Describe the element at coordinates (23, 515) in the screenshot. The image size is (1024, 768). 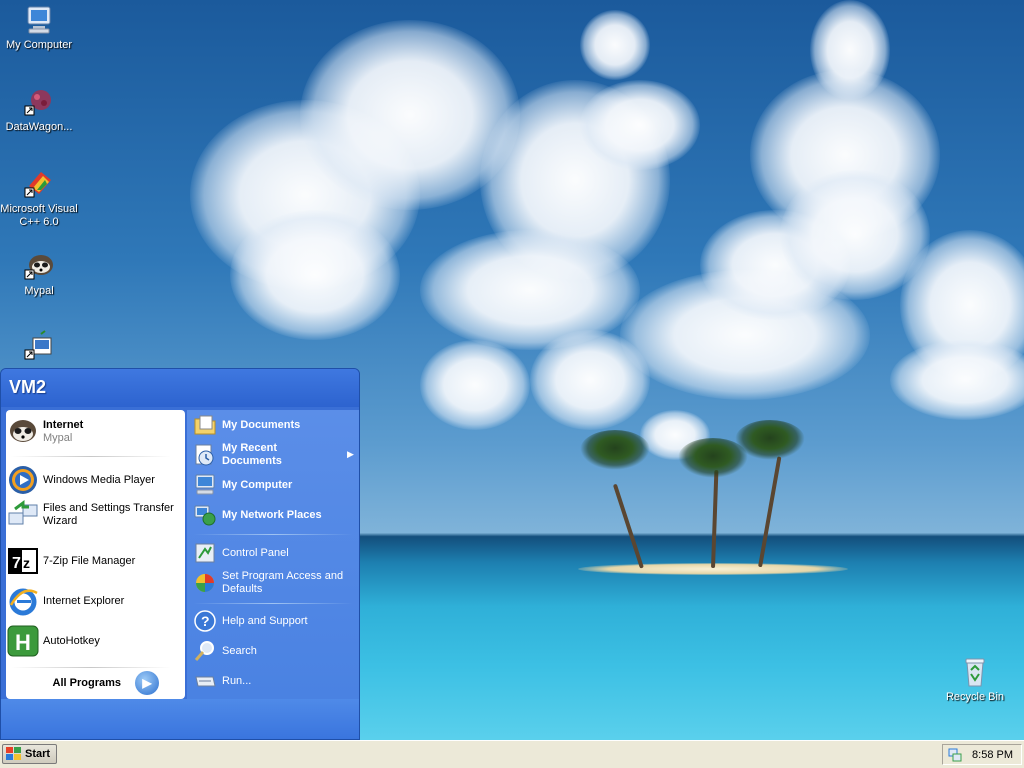
I see `transfer-wizard-icon` at that location.